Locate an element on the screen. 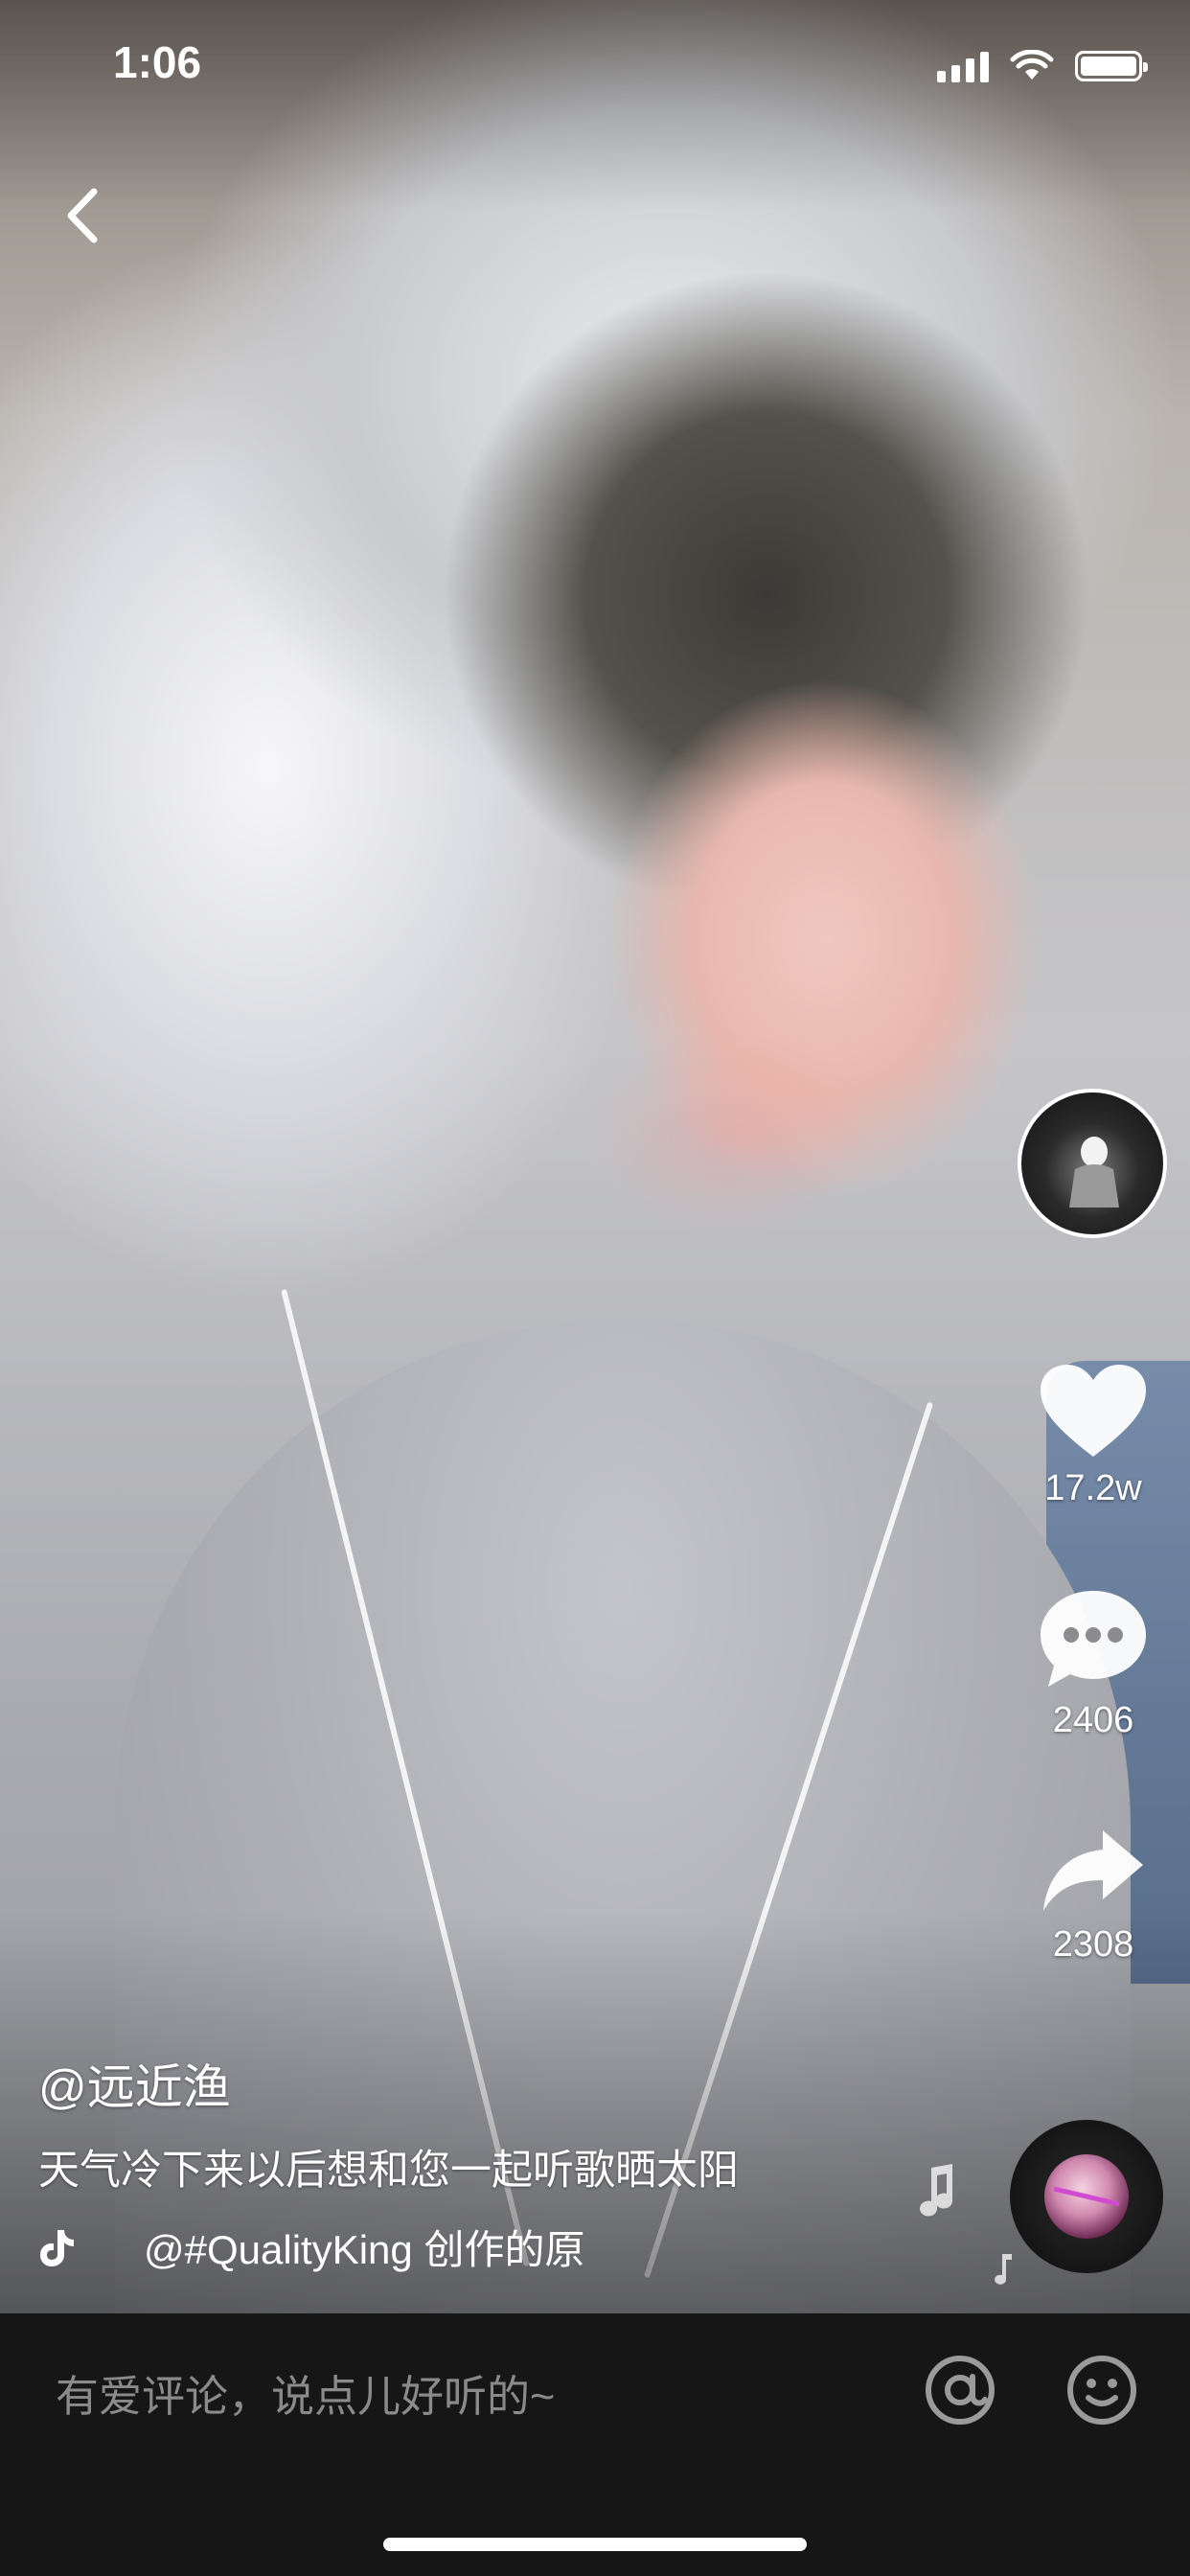 The height and width of the screenshot is (2576, 1190). like-button: 17.2w is located at coordinates (1093, 1435).